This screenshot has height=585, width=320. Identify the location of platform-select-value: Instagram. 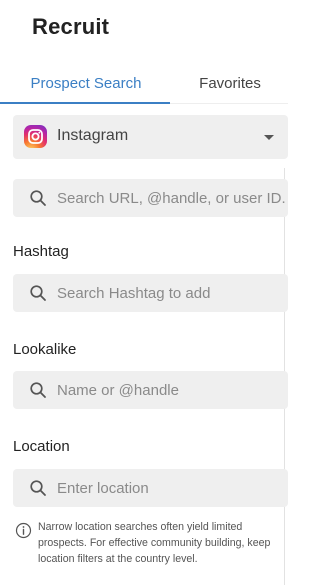
(93, 135).